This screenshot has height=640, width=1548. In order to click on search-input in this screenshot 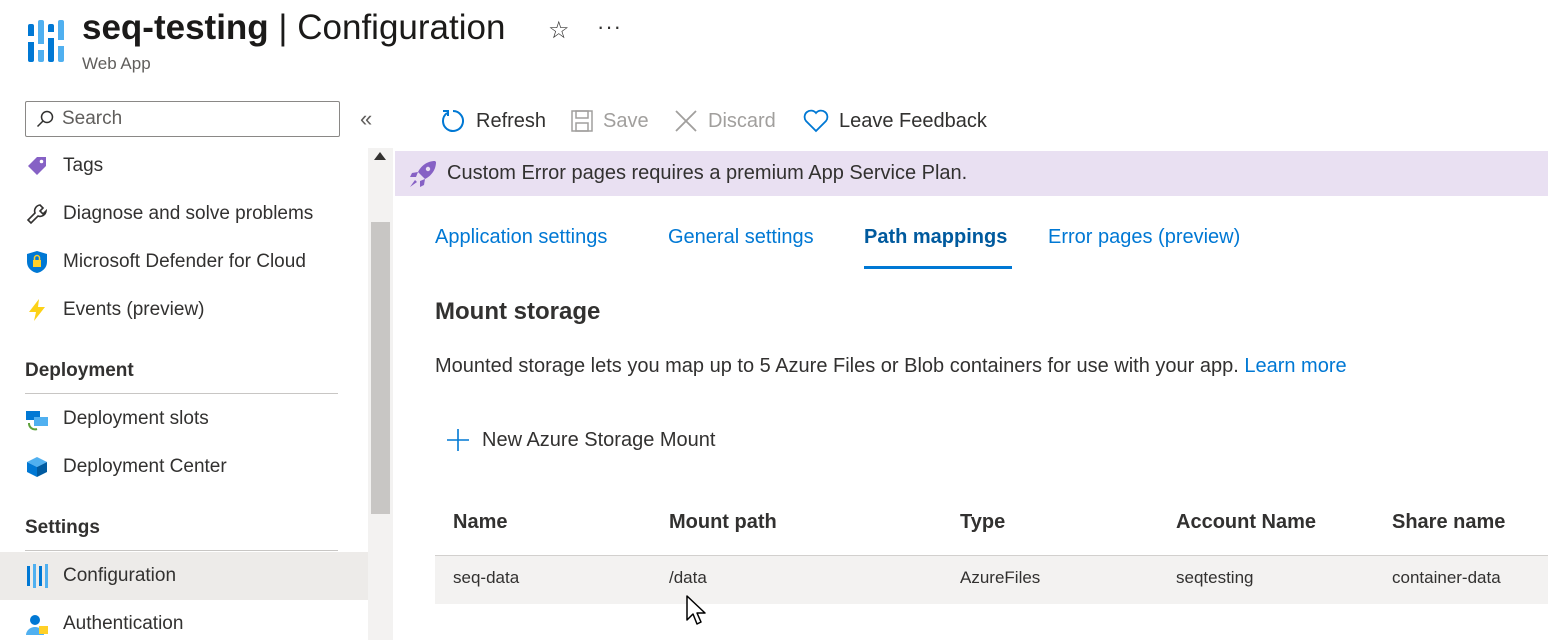, I will do `click(192, 119)`.